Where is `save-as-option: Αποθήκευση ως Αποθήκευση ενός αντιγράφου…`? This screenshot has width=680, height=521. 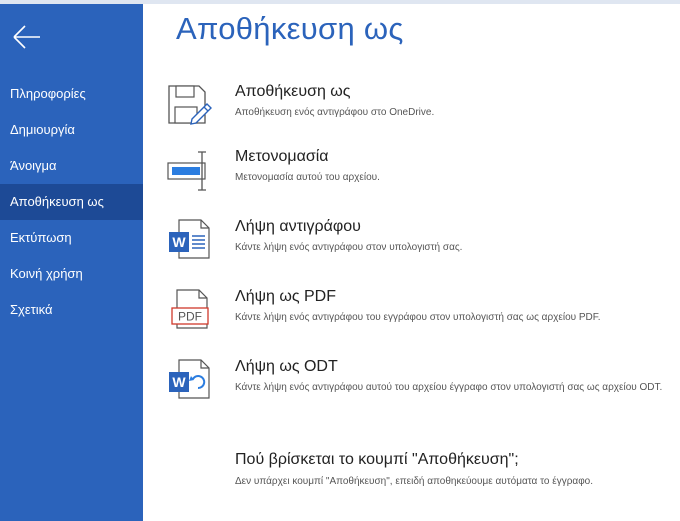
save-as-option: Αποθήκευση ως Αποθήκευση ενός αντιγράφου… is located at coordinates (420, 112).